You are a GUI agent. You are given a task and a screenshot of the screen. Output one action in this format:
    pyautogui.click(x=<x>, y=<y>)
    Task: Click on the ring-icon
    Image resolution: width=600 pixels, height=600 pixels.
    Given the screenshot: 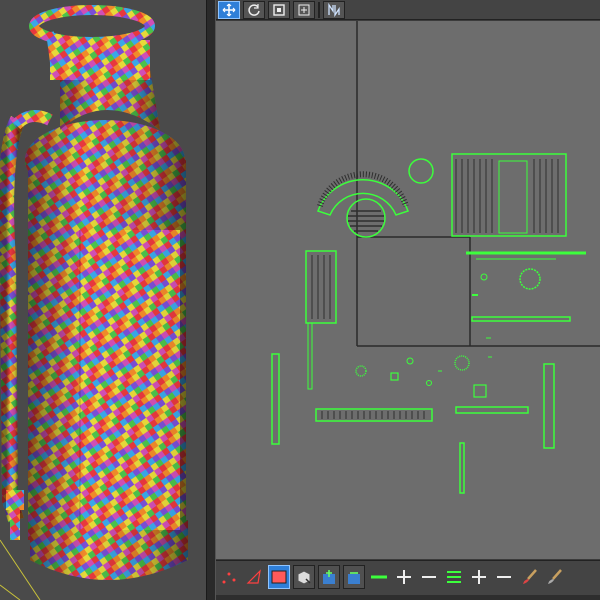 What is the action you would take?
    pyautogui.click(x=454, y=577)
    